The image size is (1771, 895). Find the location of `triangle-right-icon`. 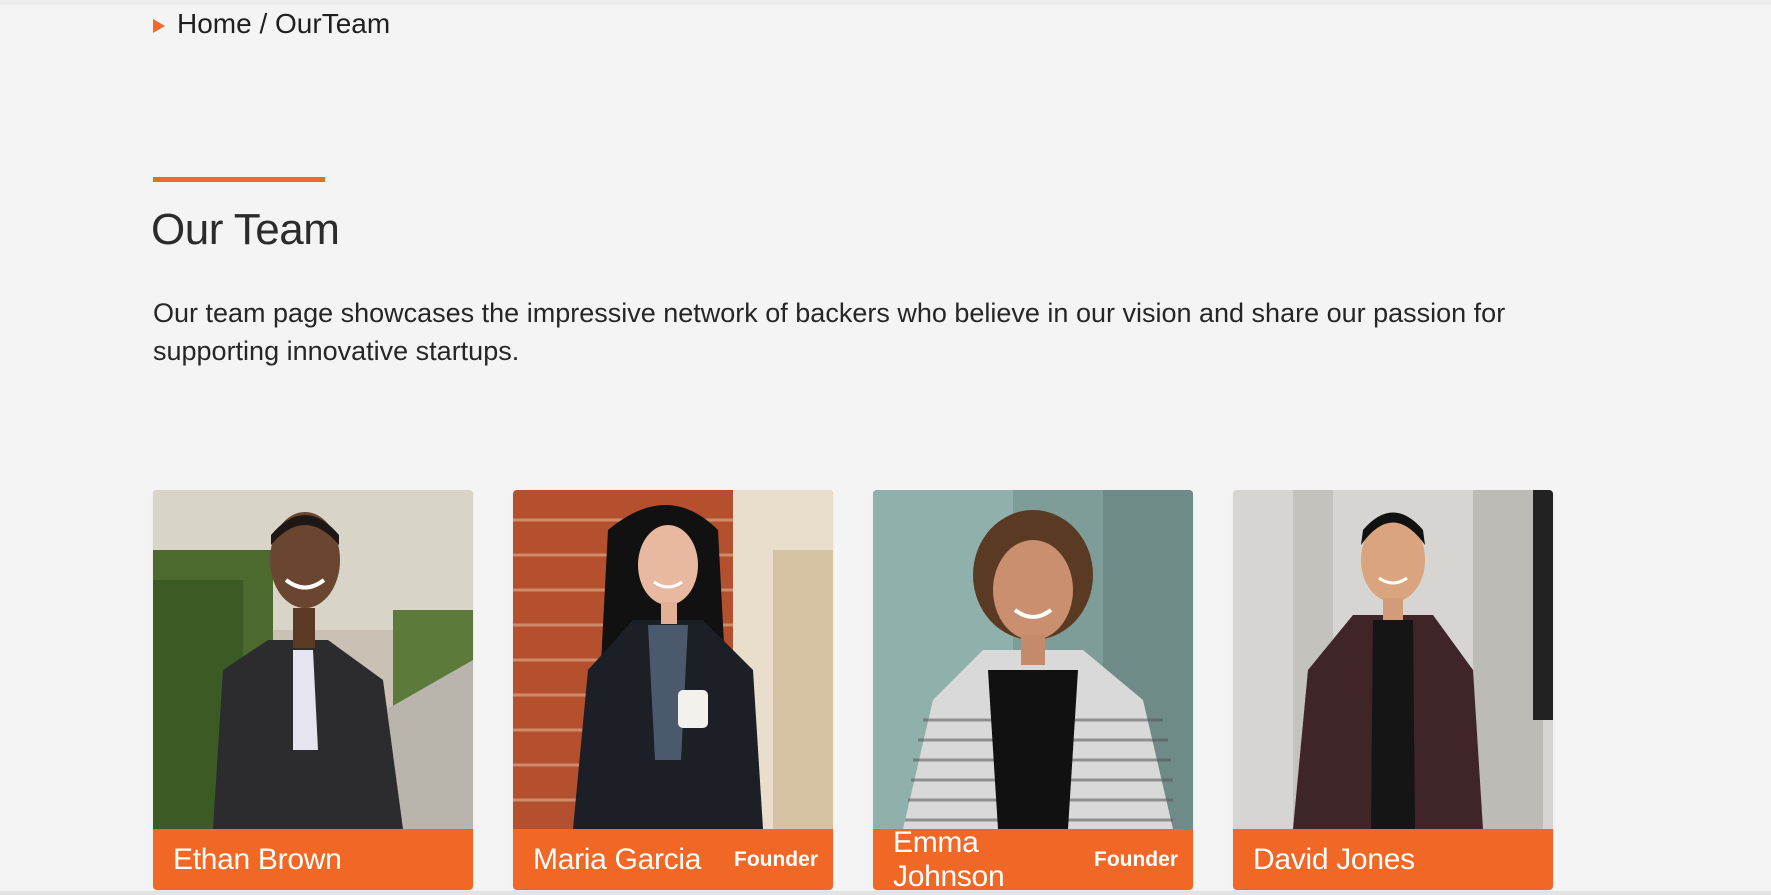

triangle-right-icon is located at coordinates (159, 25).